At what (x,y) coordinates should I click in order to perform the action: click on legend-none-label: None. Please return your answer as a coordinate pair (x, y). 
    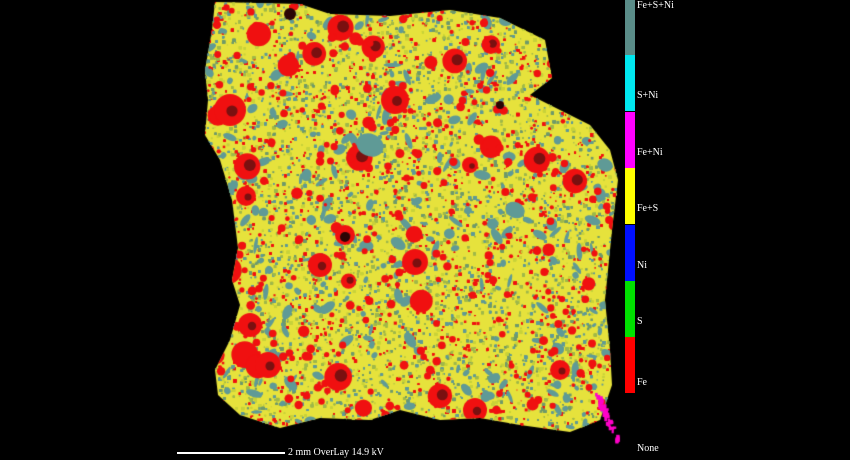
    Looking at the image, I should click on (648, 448).